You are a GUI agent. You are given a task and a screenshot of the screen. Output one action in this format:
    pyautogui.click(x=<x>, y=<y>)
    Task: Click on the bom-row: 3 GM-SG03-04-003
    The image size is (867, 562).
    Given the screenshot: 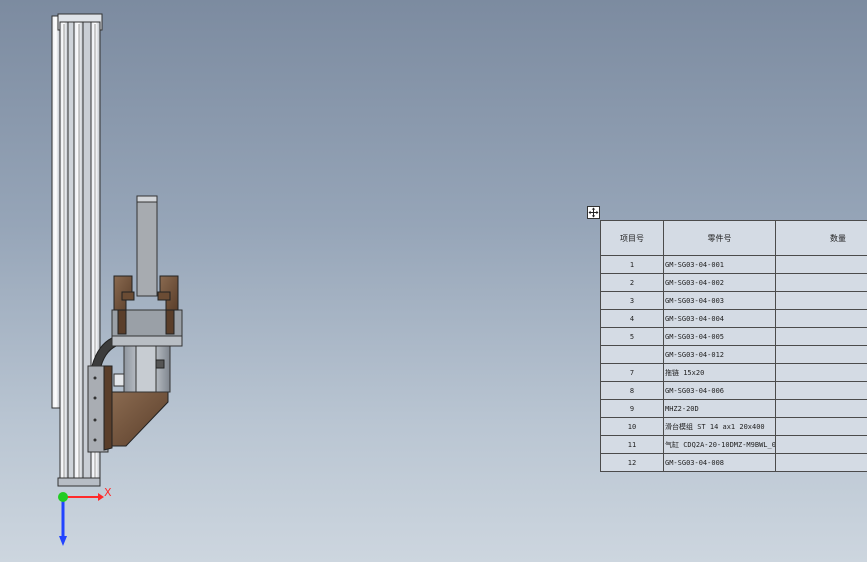 What is the action you would take?
    pyautogui.click(x=733, y=300)
    